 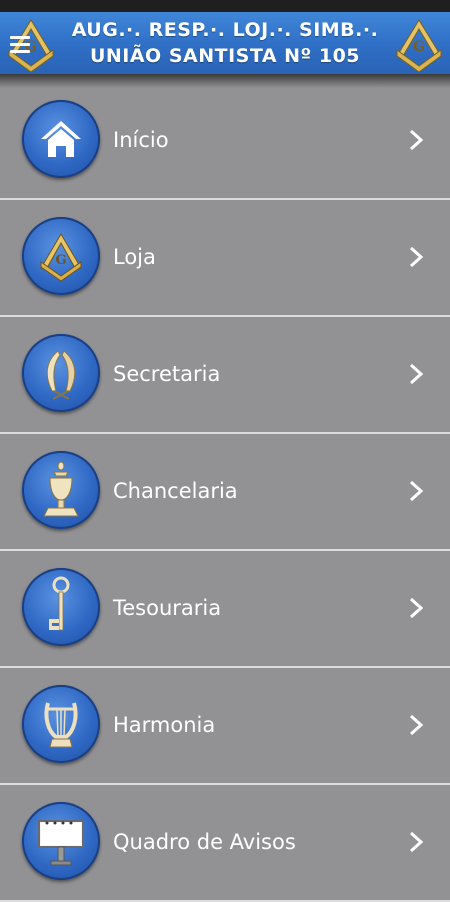 What do you see at coordinates (61, 724) in the screenshot?
I see `lyre-icon` at bounding box center [61, 724].